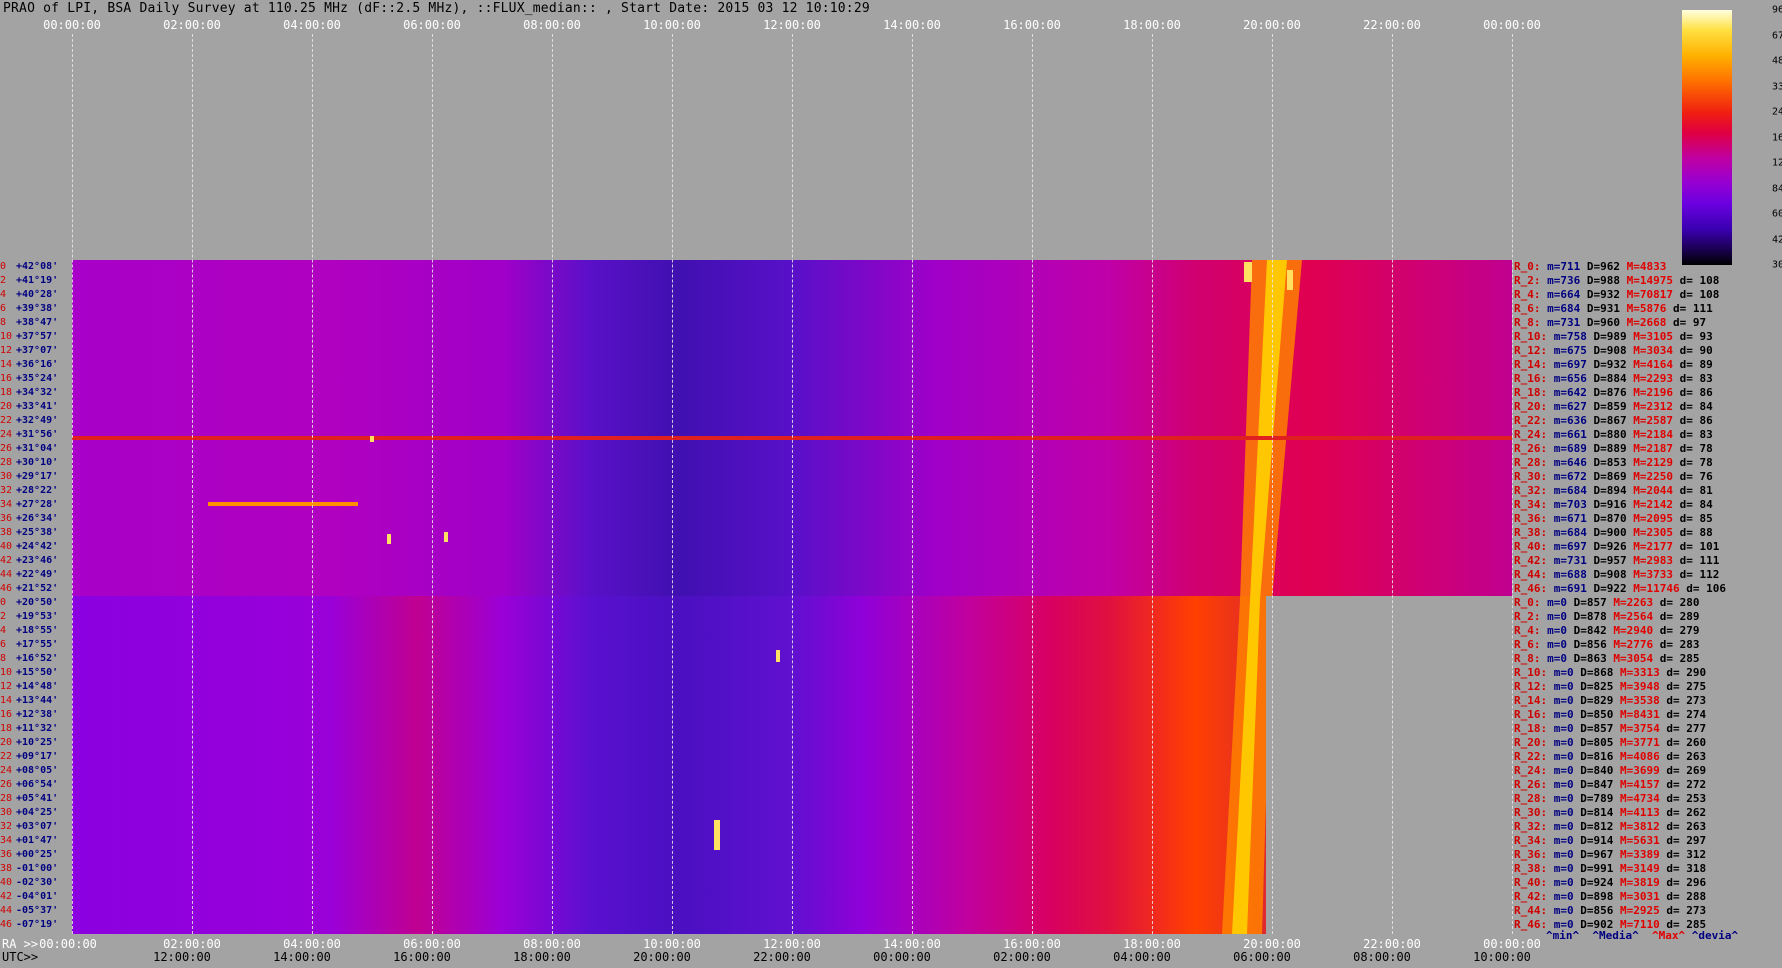 Image resolution: width=1782 pixels, height=968 pixels. Describe the element at coordinates (1656, 518) in the screenshot. I see `stat-M: M=2095` at that location.